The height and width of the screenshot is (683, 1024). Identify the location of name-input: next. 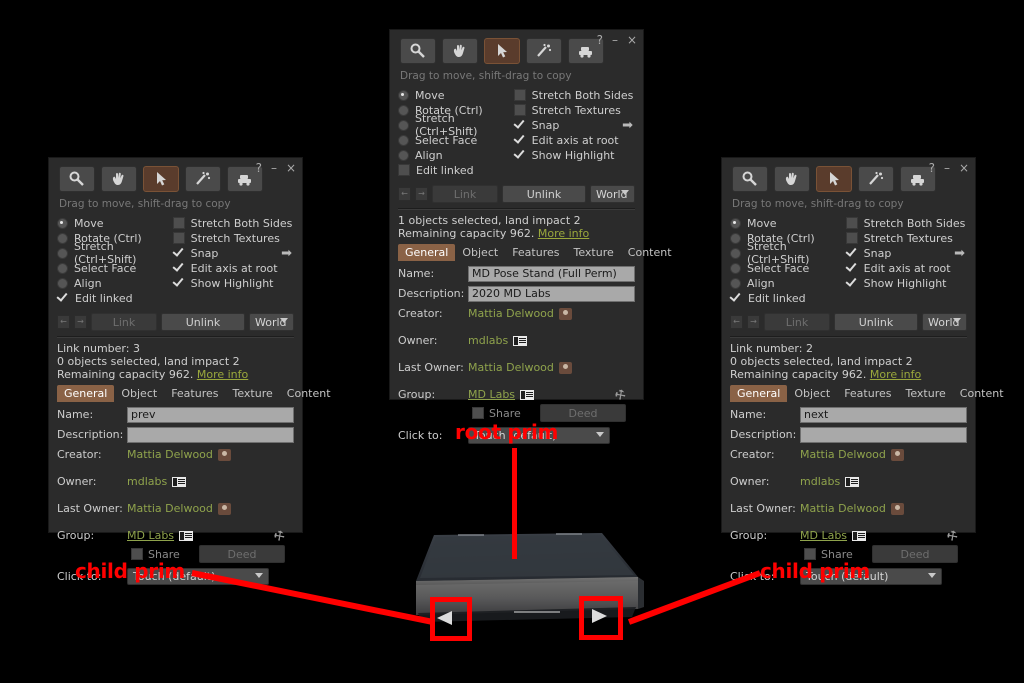
(883, 414).